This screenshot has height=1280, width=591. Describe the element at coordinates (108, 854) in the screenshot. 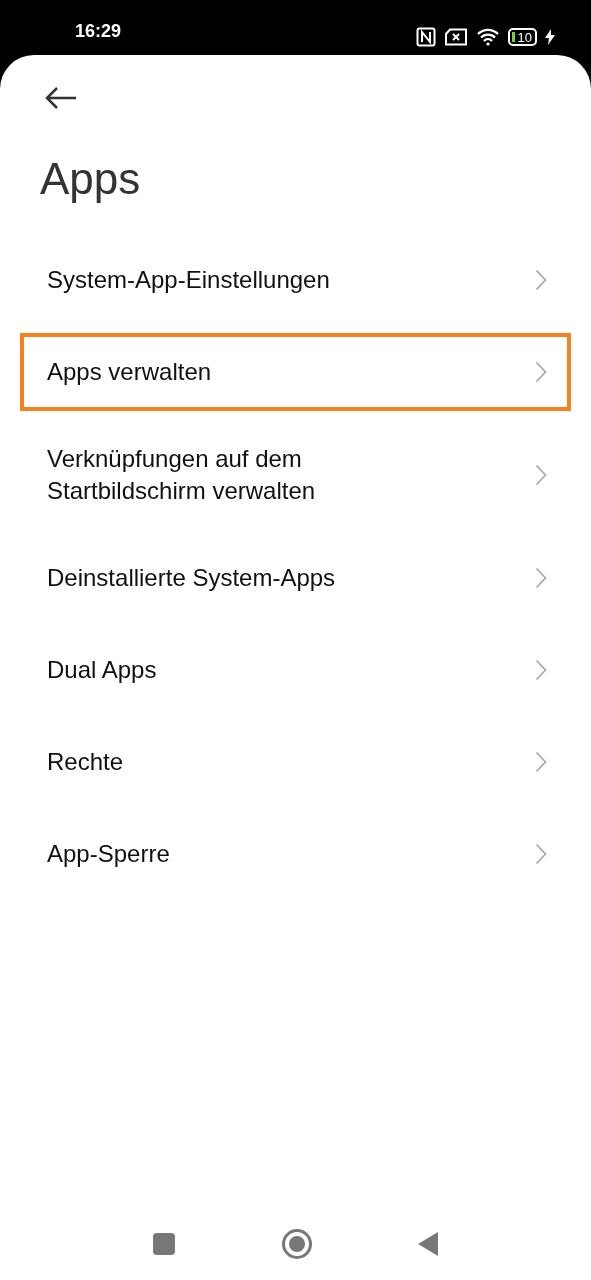

I see `item-label: App-Sperre` at that location.